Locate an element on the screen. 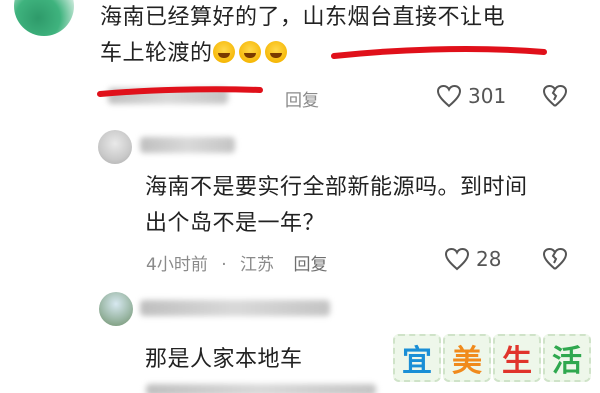 Image resolution: width=600 pixels, height=393 pixels. comment-text: 海南已经算好的了，山东烟台直接不让电 车上轮渡的 is located at coordinates (302, 36).